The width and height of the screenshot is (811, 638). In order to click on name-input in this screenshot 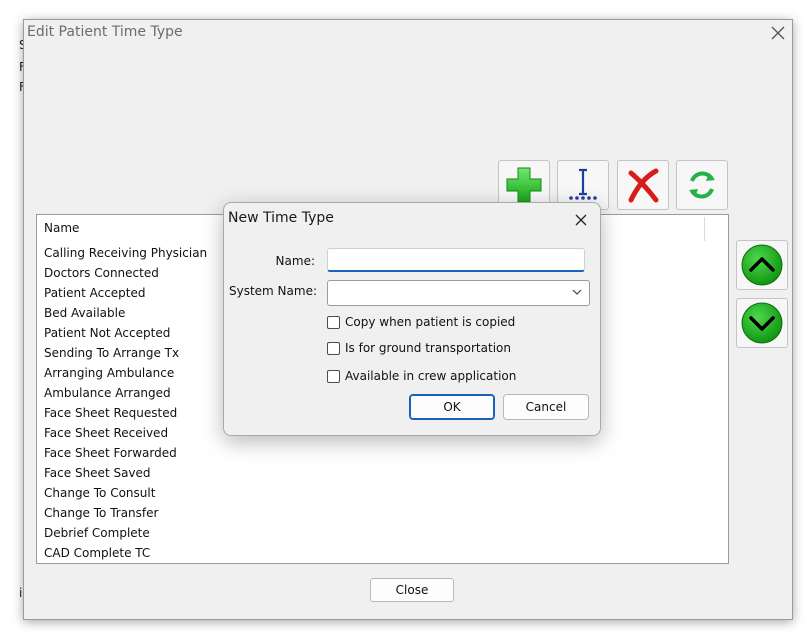, I will do `click(456, 260)`.